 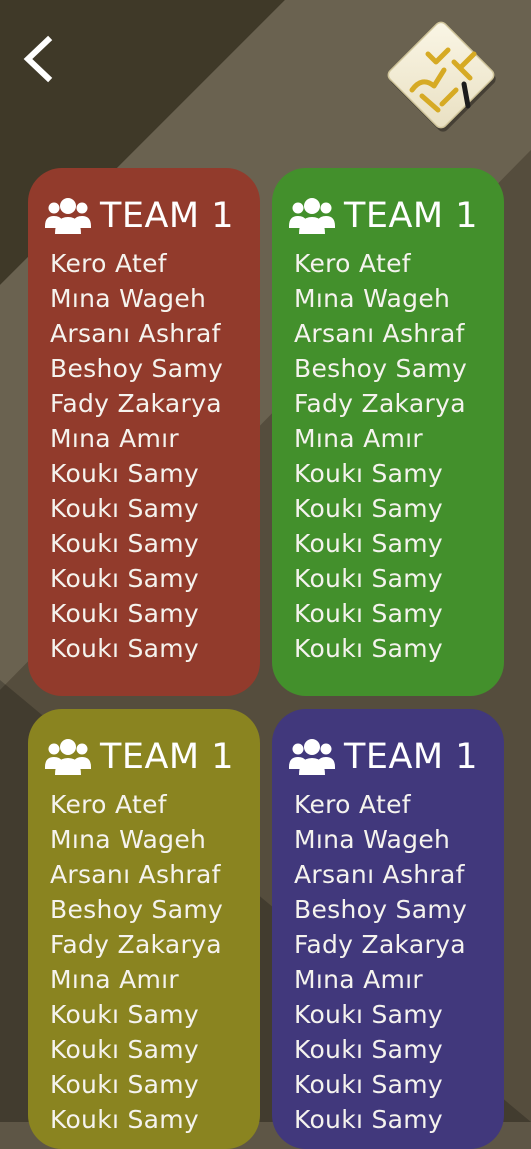 I want to click on chevron-left-icon, so click(x=38, y=59).